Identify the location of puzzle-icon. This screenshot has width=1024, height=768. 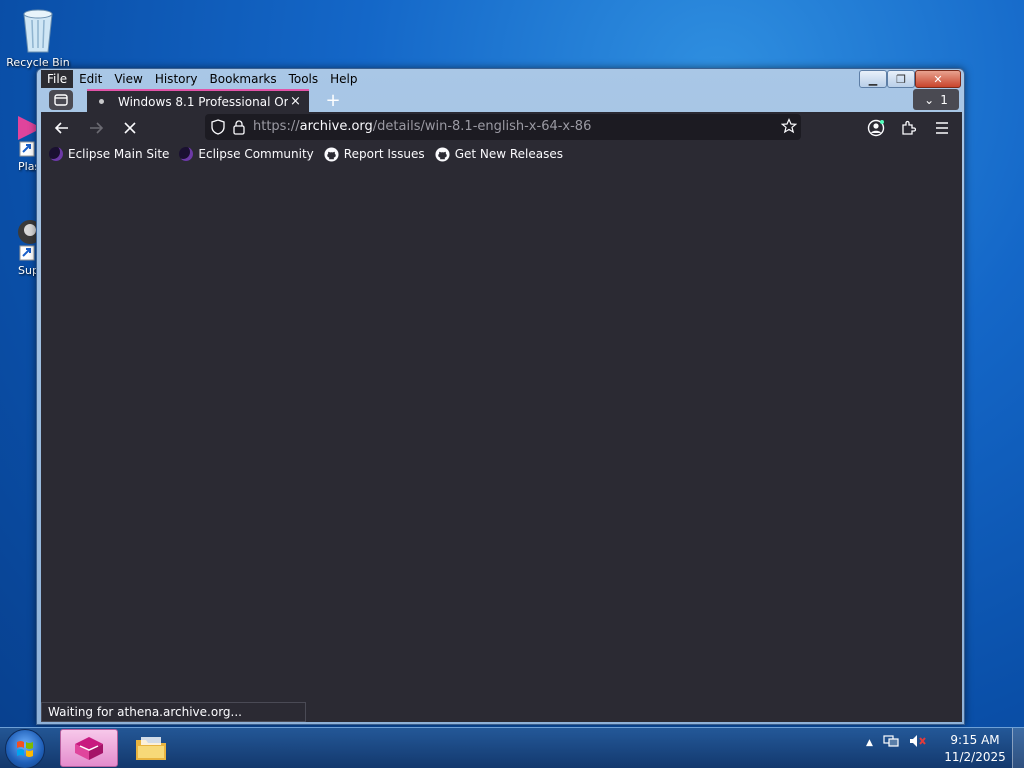
(909, 127).